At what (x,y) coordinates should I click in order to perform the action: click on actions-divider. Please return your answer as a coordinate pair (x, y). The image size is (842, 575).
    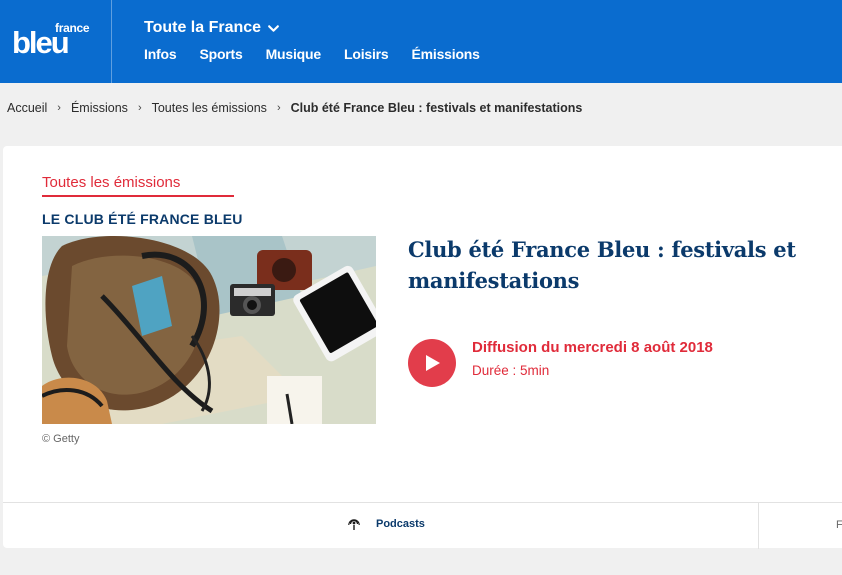
    Looking at the image, I should click on (758, 526).